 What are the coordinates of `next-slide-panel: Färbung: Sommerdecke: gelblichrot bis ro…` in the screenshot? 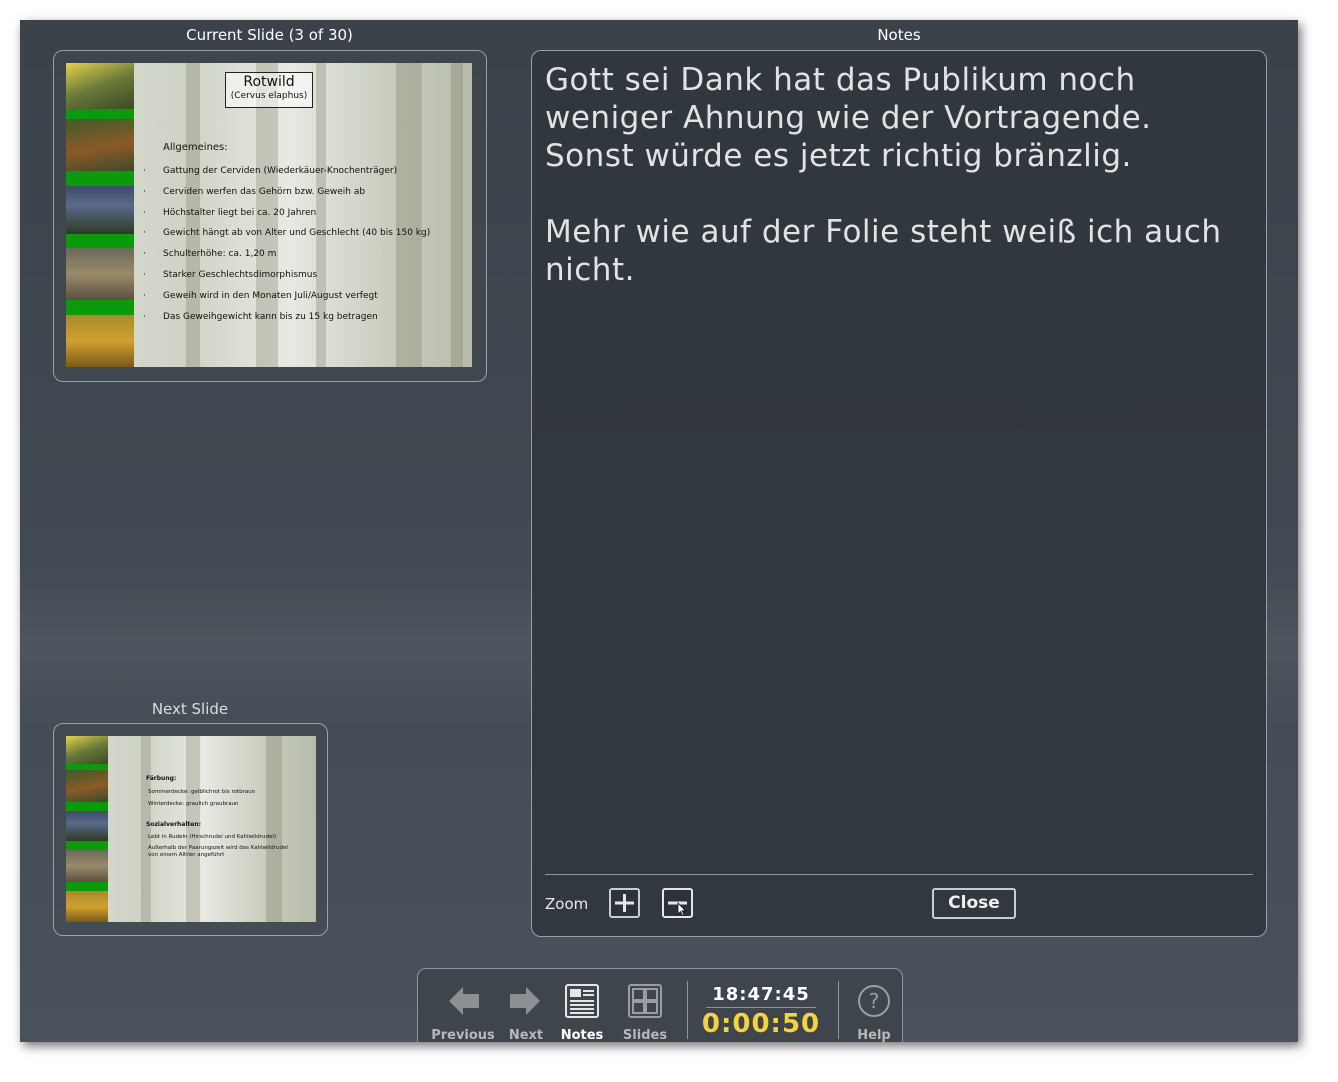 It's located at (190, 829).